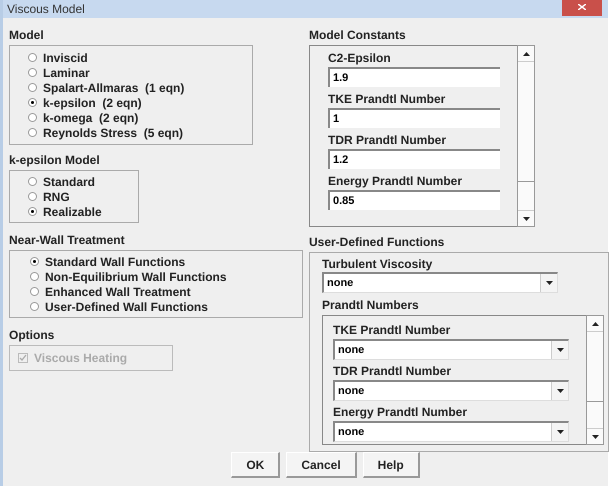 This screenshot has height=490, width=616. What do you see at coordinates (90, 118) in the screenshot?
I see `radio-label: k-omega (2 eqn)` at bounding box center [90, 118].